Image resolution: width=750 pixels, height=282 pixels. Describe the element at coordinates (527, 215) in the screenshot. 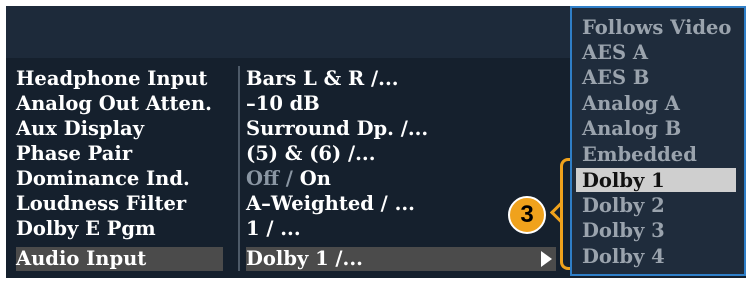

I see `callout-number-badge: 3` at that location.